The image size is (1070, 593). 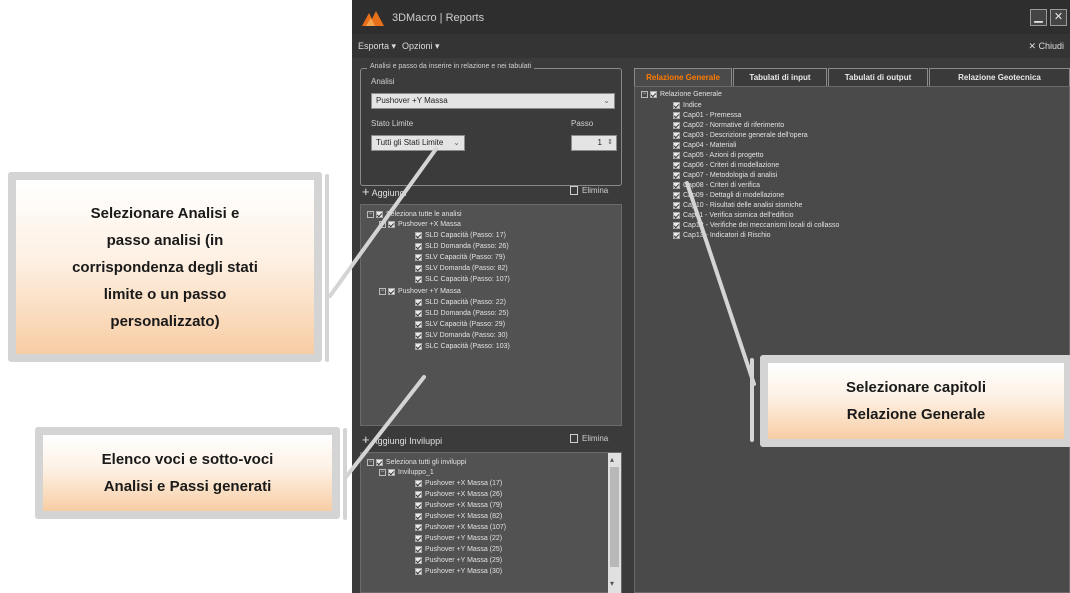 I want to click on tree-item: Pushover +X Massa (26), so click(x=458, y=495).